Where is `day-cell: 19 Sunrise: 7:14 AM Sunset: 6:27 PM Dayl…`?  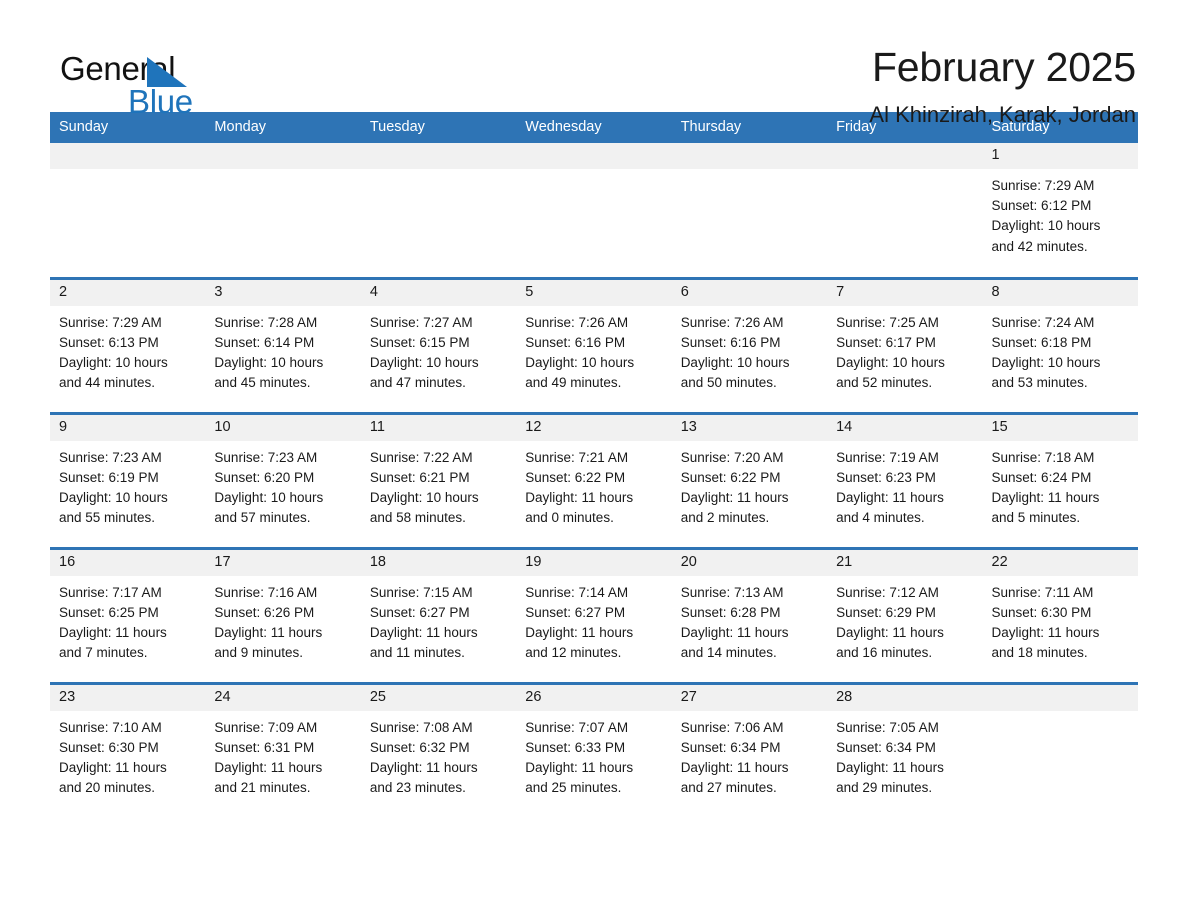 day-cell: 19 Sunrise: 7:14 AM Sunset: 6:27 PM Dayl… is located at coordinates (594, 614).